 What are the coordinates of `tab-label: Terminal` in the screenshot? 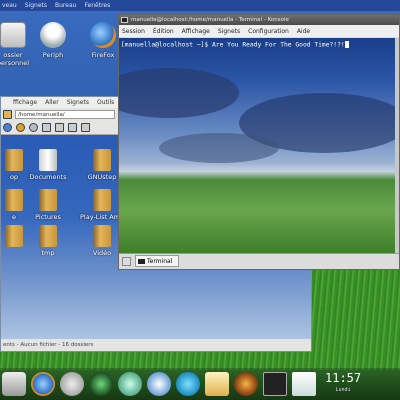 It's located at (160, 261).